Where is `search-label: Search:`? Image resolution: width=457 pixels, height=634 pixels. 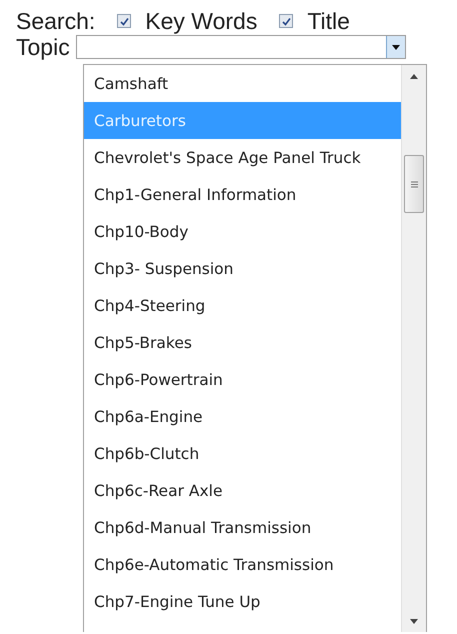 search-label: Search: is located at coordinates (56, 21).